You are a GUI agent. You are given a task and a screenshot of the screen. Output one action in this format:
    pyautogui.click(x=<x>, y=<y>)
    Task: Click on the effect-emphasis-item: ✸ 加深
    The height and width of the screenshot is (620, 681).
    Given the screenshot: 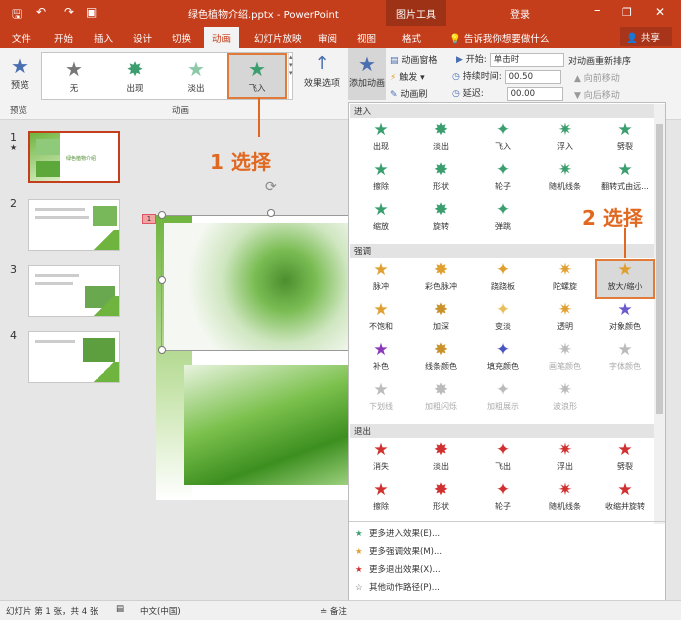 What is the action you would take?
    pyautogui.click(x=441, y=319)
    